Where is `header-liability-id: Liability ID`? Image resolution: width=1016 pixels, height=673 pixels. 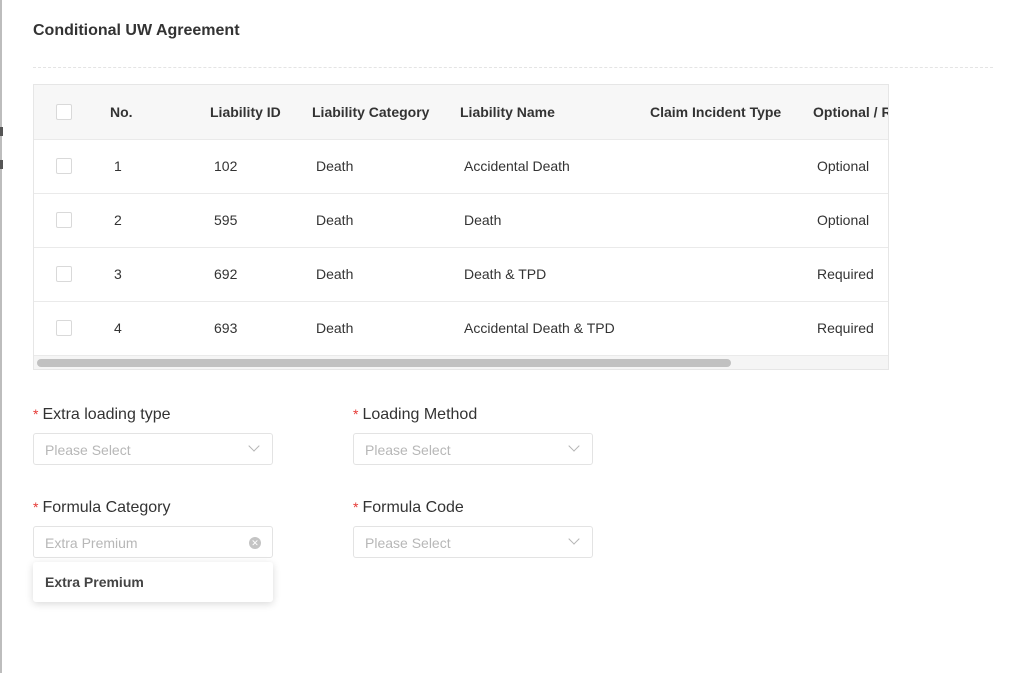
header-liability-id: Liability ID is located at coordinates (261, 112).